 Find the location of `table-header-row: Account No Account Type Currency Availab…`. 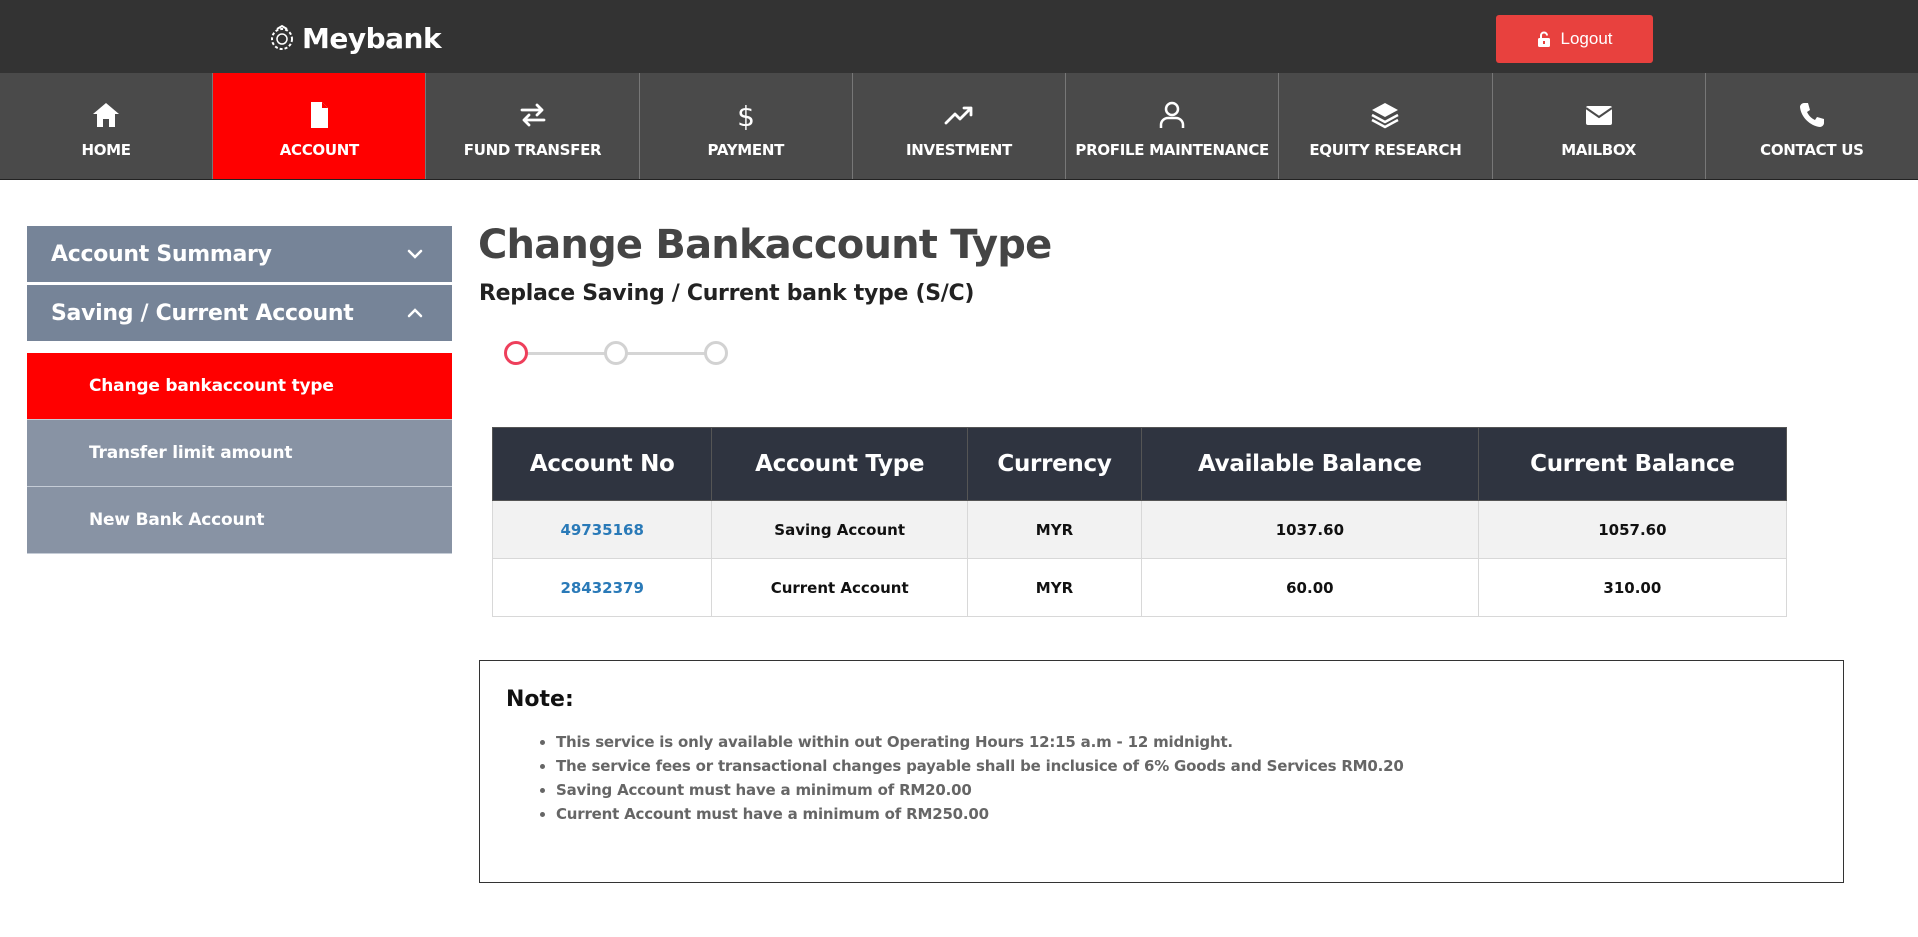

table-header-row: Account No Account Type Currency Availab… is located at coordinates (1139, 464).